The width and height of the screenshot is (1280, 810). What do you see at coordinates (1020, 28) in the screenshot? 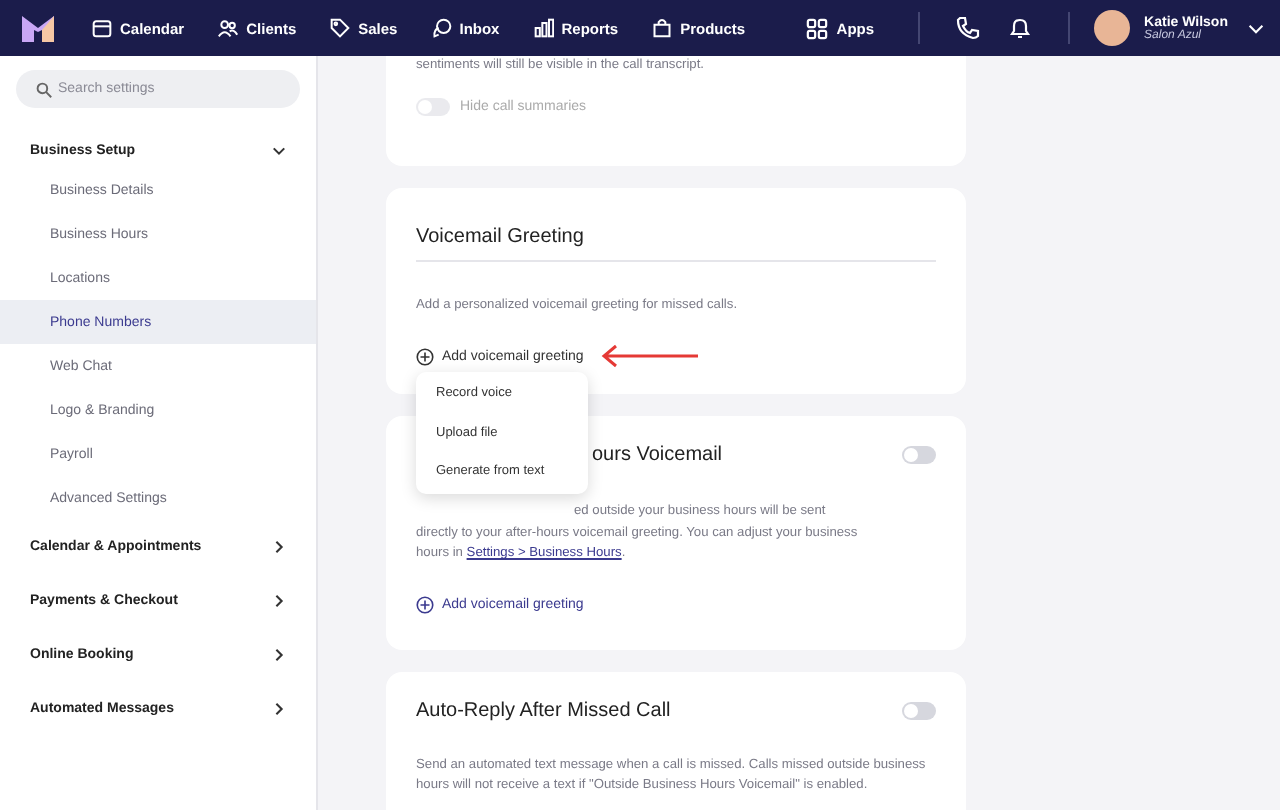
I see `bell-icon` at bounding box center [1020, 28].